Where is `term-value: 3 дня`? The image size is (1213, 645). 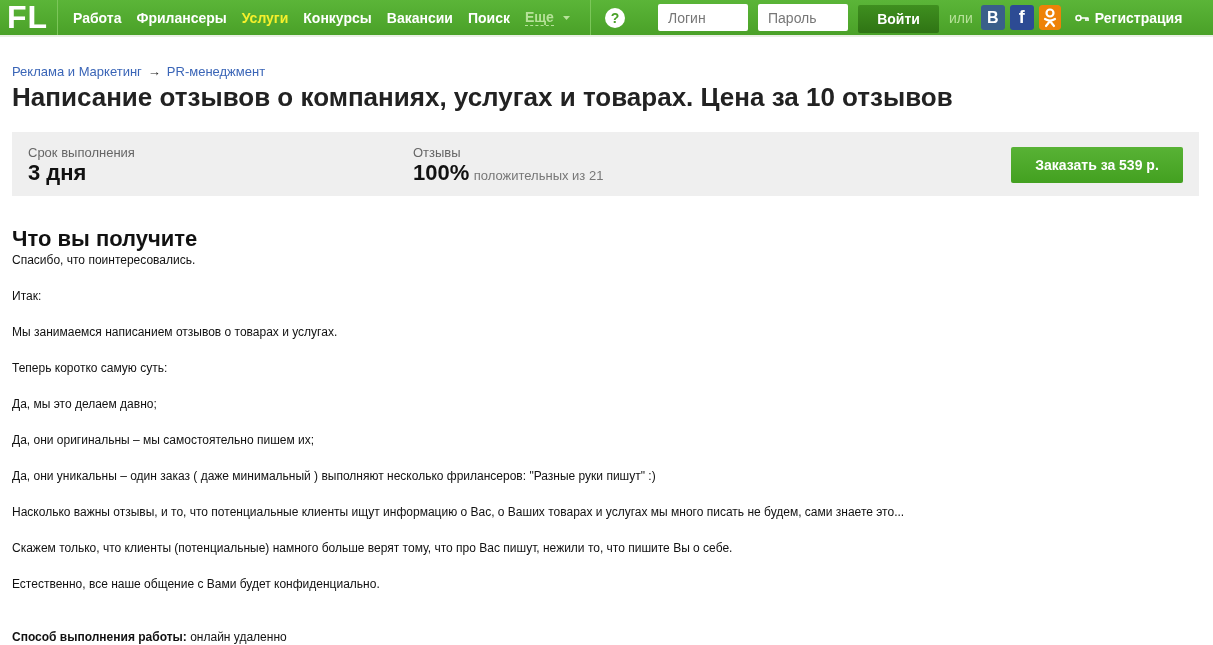
term-value: 3 дня is located at coordinates (58, 173).